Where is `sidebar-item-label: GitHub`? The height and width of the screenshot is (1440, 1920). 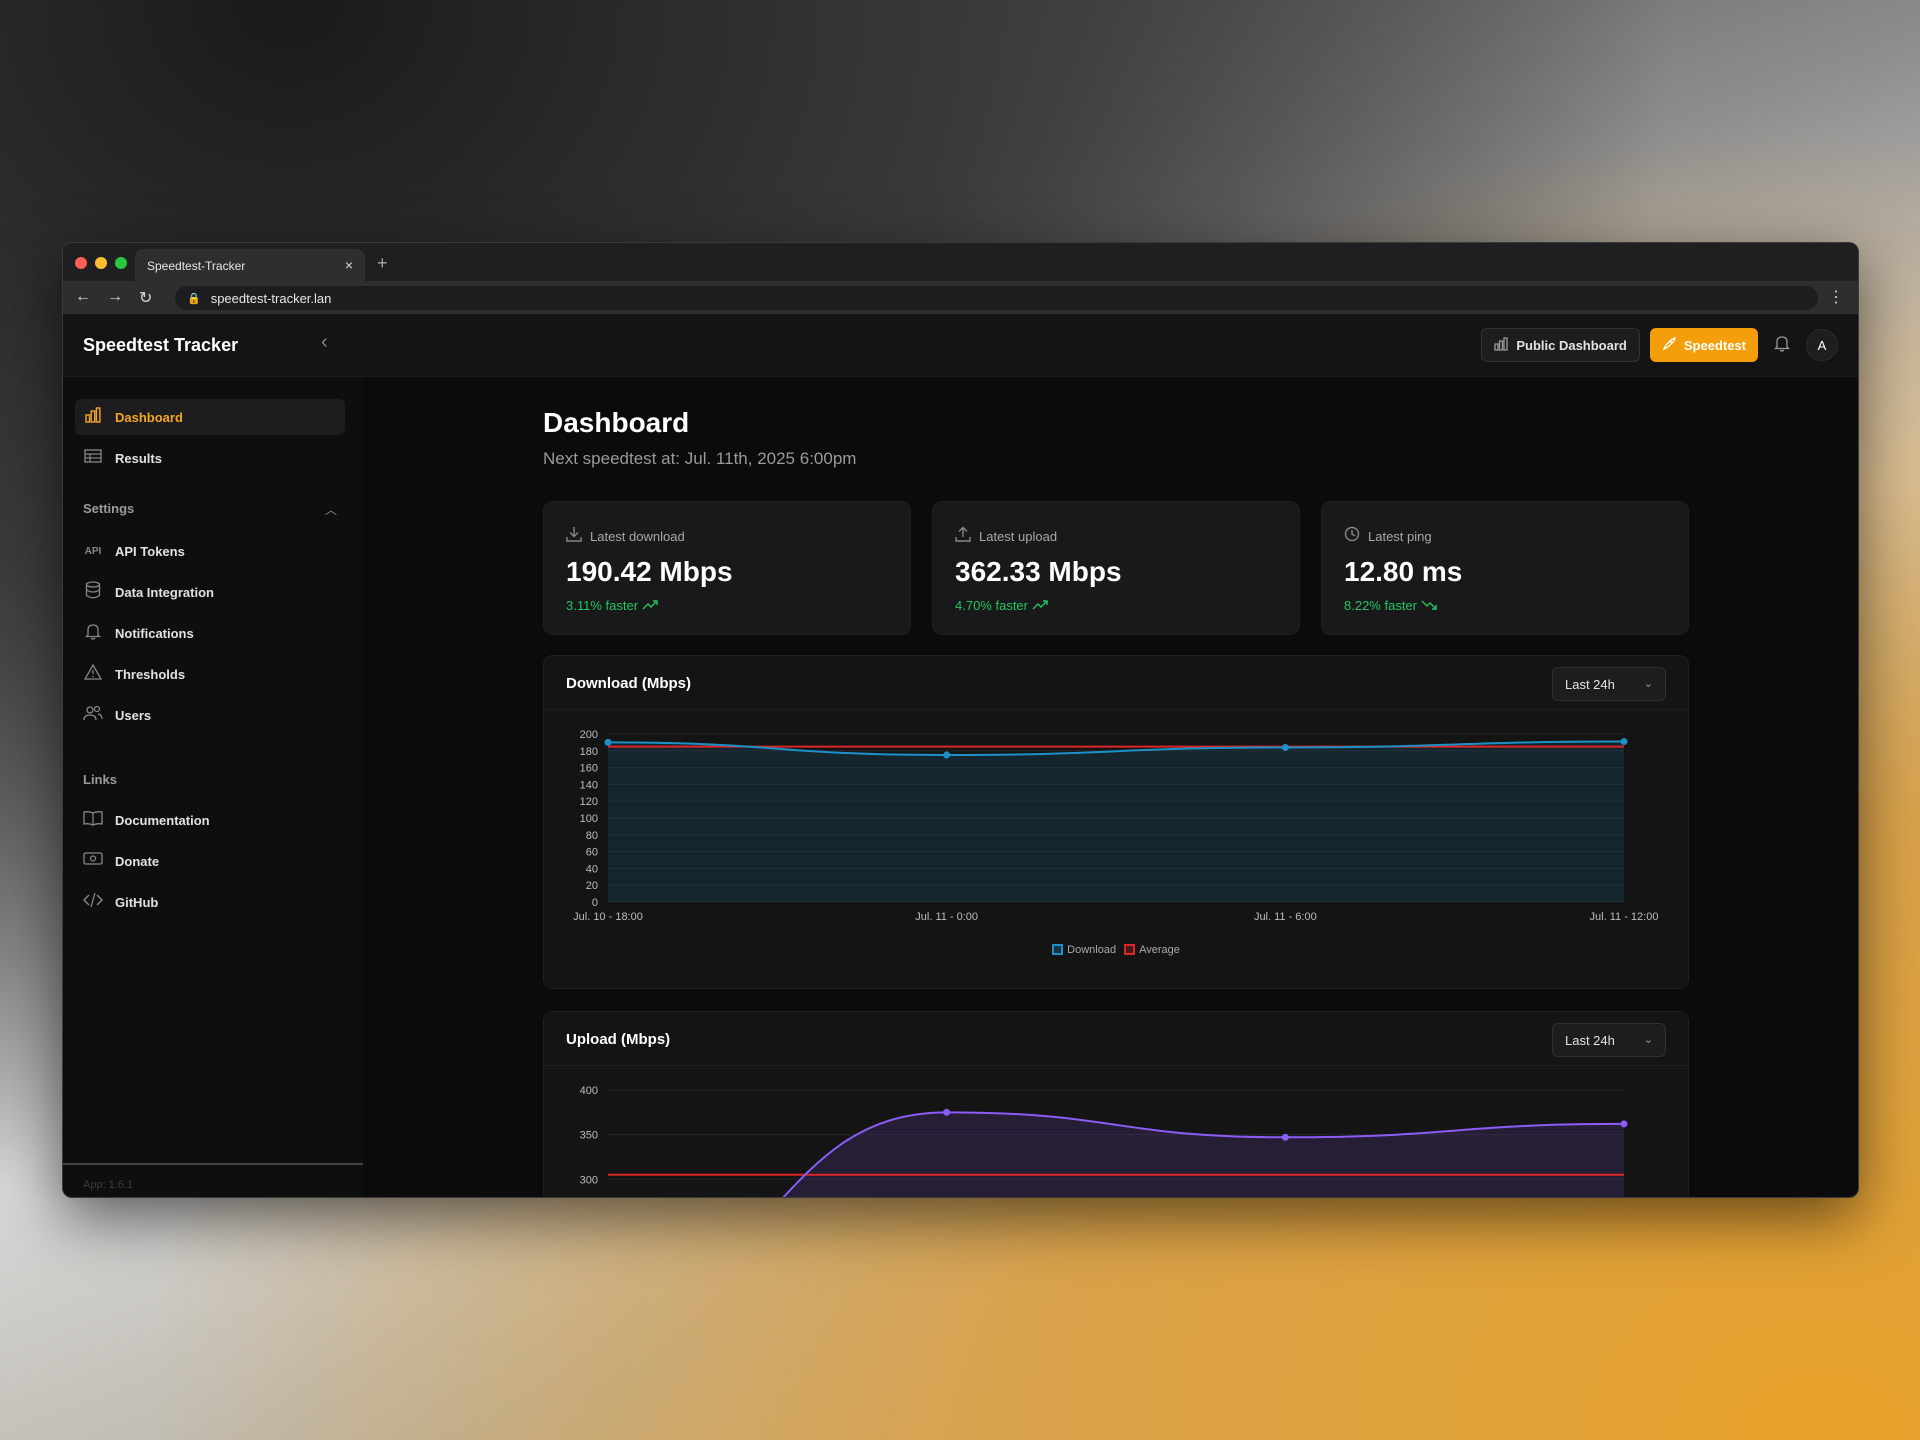
sidebar-item-label: GitHub is located at coordinates (137, 902).